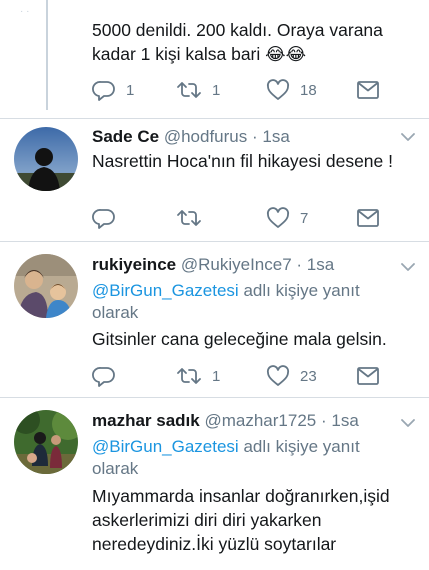 The image size is (429, 570). What do you see at coordinates (242, 376) in the screenshot?
I see `tweet-actions: 1 23` at bounding box center [242, 376].